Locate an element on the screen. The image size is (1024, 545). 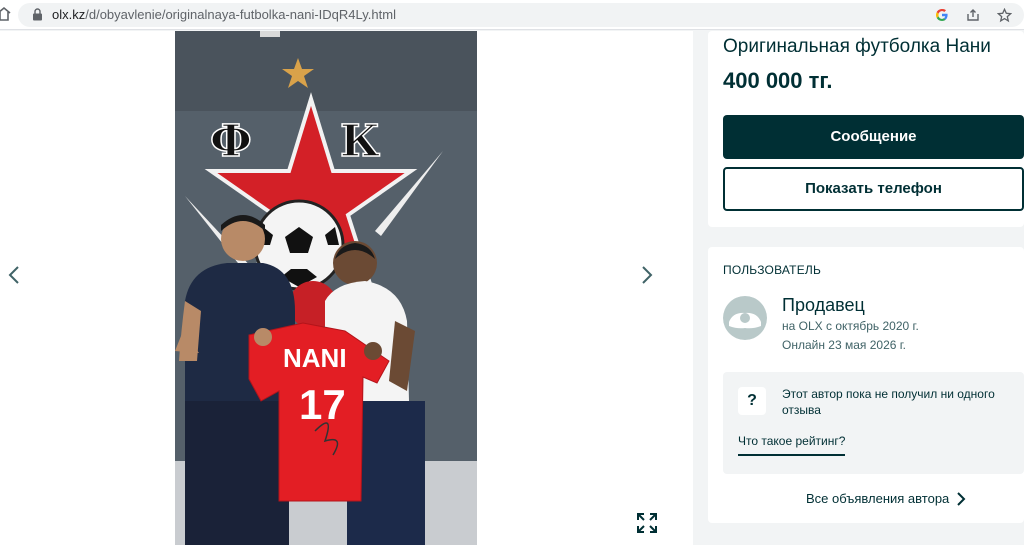
club-letter-k: К is located at coordinates (360, 141).